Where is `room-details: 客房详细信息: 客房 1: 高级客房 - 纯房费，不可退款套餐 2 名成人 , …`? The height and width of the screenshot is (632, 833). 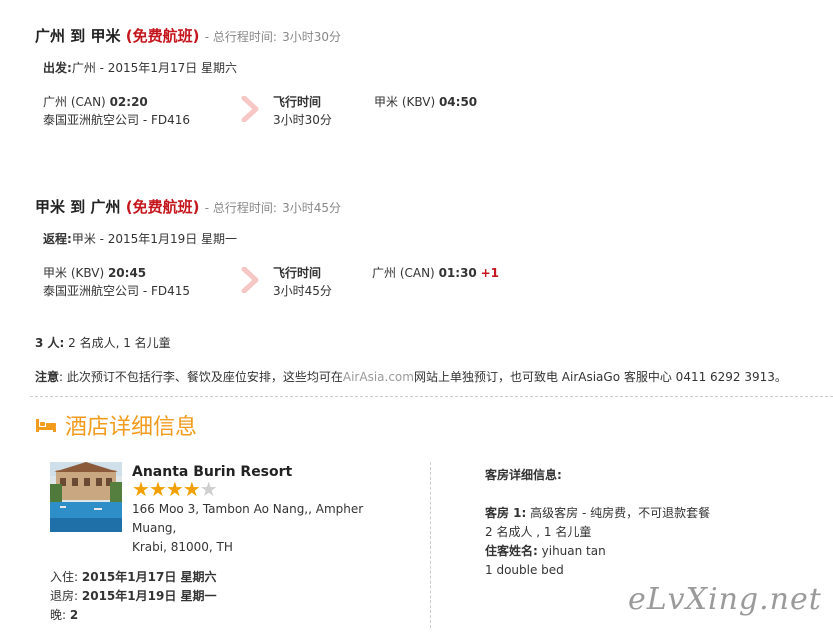
room-details: 客房详细信息: 客房 1: 高级客房 - 纯房费，不可退款套餐 2 名成人 , … is located at coordinates (597, 523).